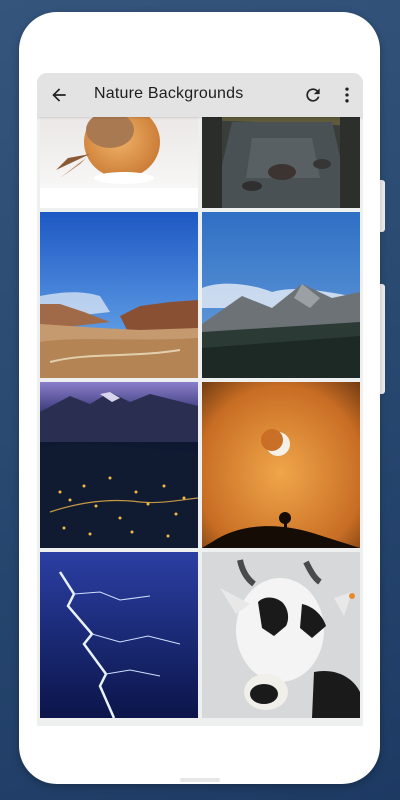  What do you see at coordinates (382, 206) in the screenshot?
I see `phone-side-button` at bounding box center [382, 206].